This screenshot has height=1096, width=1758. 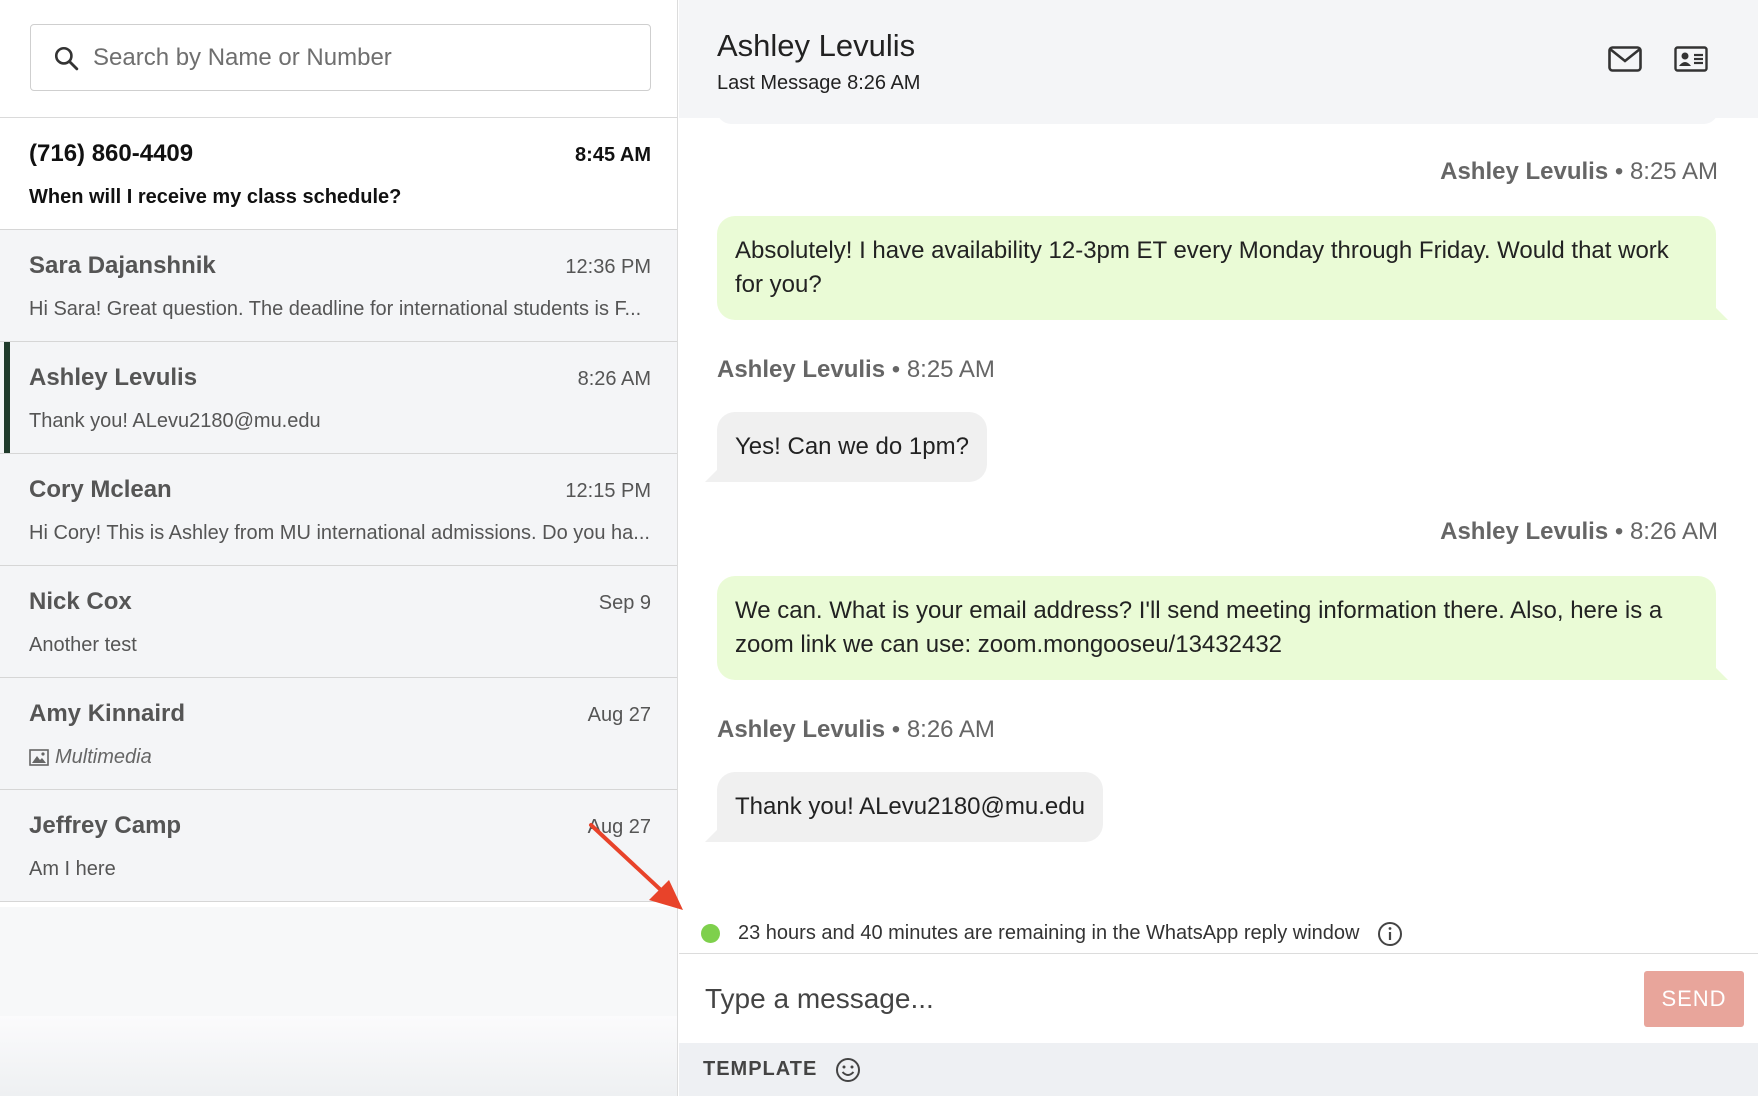 What do you see at coordinates (338, 1056) in the screenshot?
I see `sidebar-footer` at bounding box center [338, 1056].